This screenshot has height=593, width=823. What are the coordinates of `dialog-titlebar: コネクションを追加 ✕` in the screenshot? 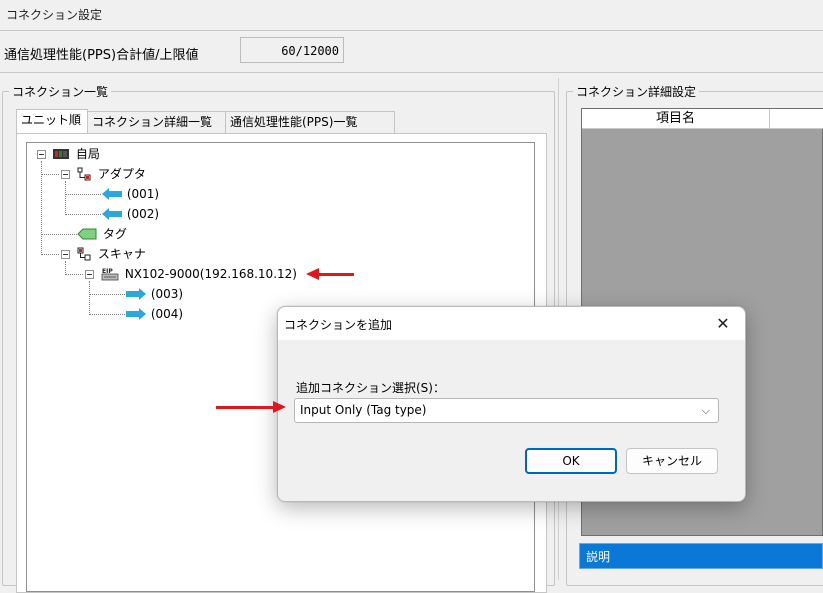 It's located at (511, 323).